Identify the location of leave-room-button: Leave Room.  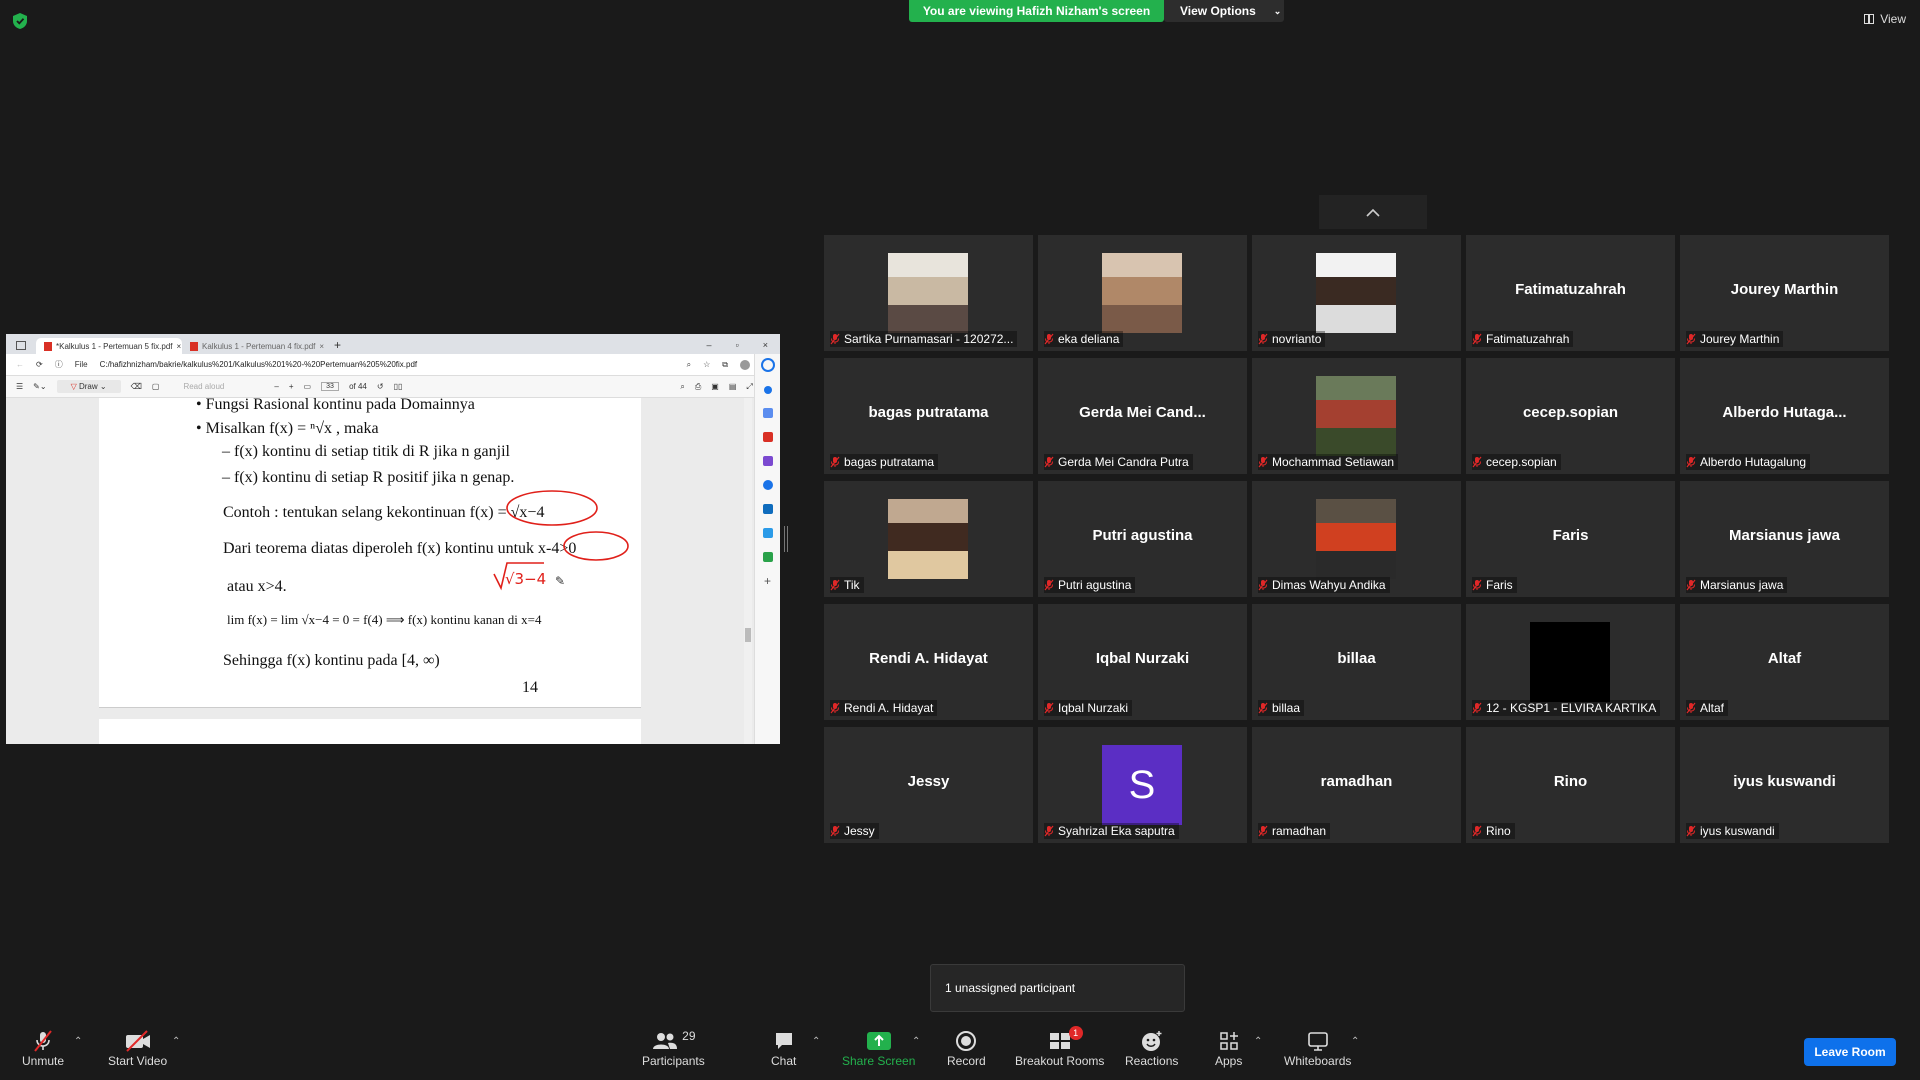
(1850, 1052).